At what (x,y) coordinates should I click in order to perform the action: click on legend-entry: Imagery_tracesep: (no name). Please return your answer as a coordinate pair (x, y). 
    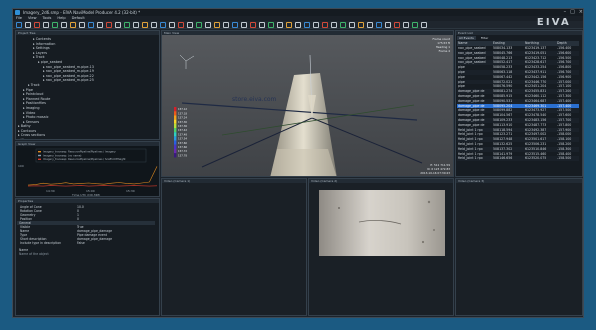
    Looking at the image, I should click on (62, 155).